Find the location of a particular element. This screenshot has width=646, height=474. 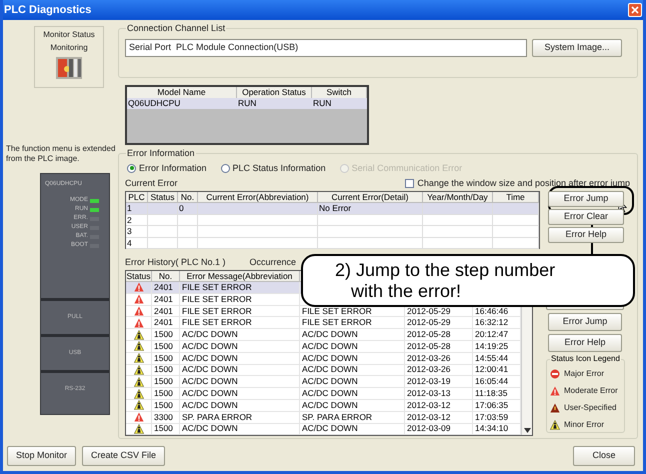

table-cell: 2012-03-13 is located at coordinates (428, 394).